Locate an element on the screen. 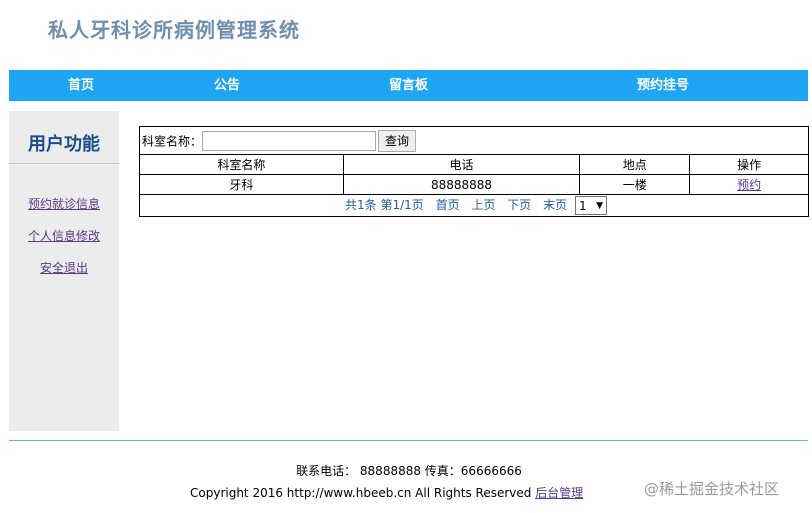 This screenshot has height=513, width=812. table-header-row: 科室名称 电话 地点 操作 is located at coordinates (474, 164).